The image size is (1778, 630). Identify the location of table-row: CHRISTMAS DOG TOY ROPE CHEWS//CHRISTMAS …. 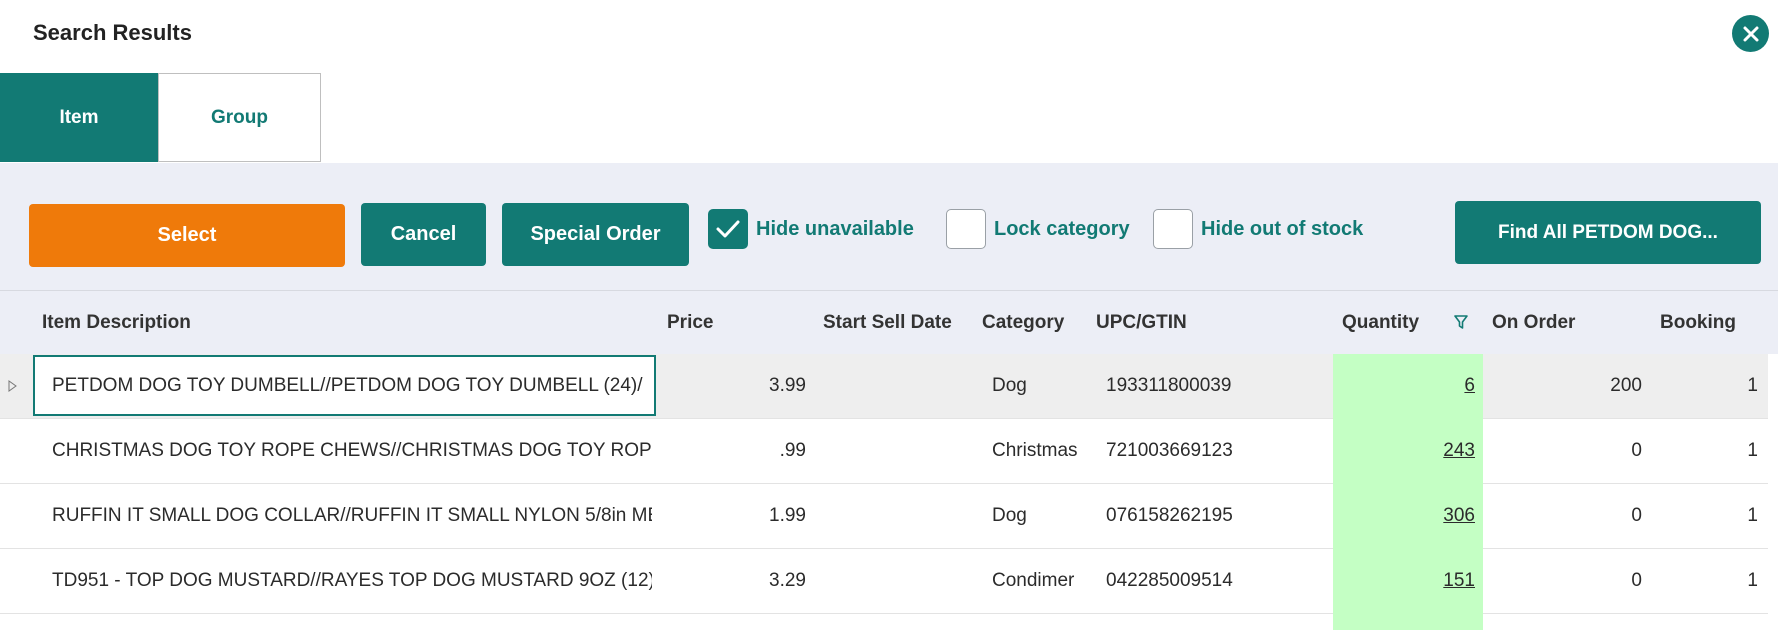
(884, 451).